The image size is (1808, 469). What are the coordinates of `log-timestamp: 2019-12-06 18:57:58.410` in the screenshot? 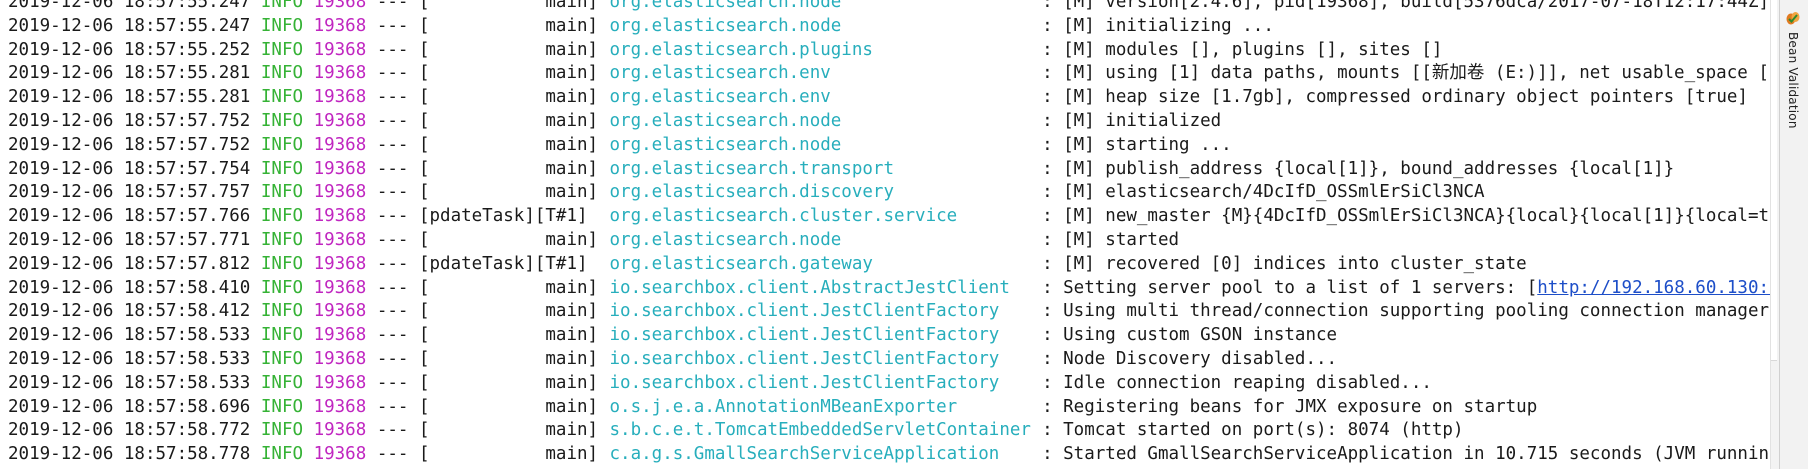 It's located at (129, 287).